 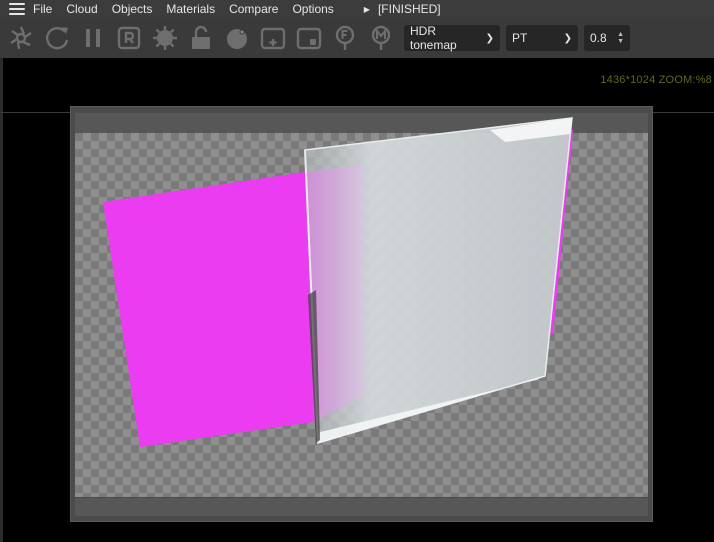 What do you see at coordinates (165, 38) in the screenshot?
I see `settings-gear-icon` at bounding box center [165, 38].